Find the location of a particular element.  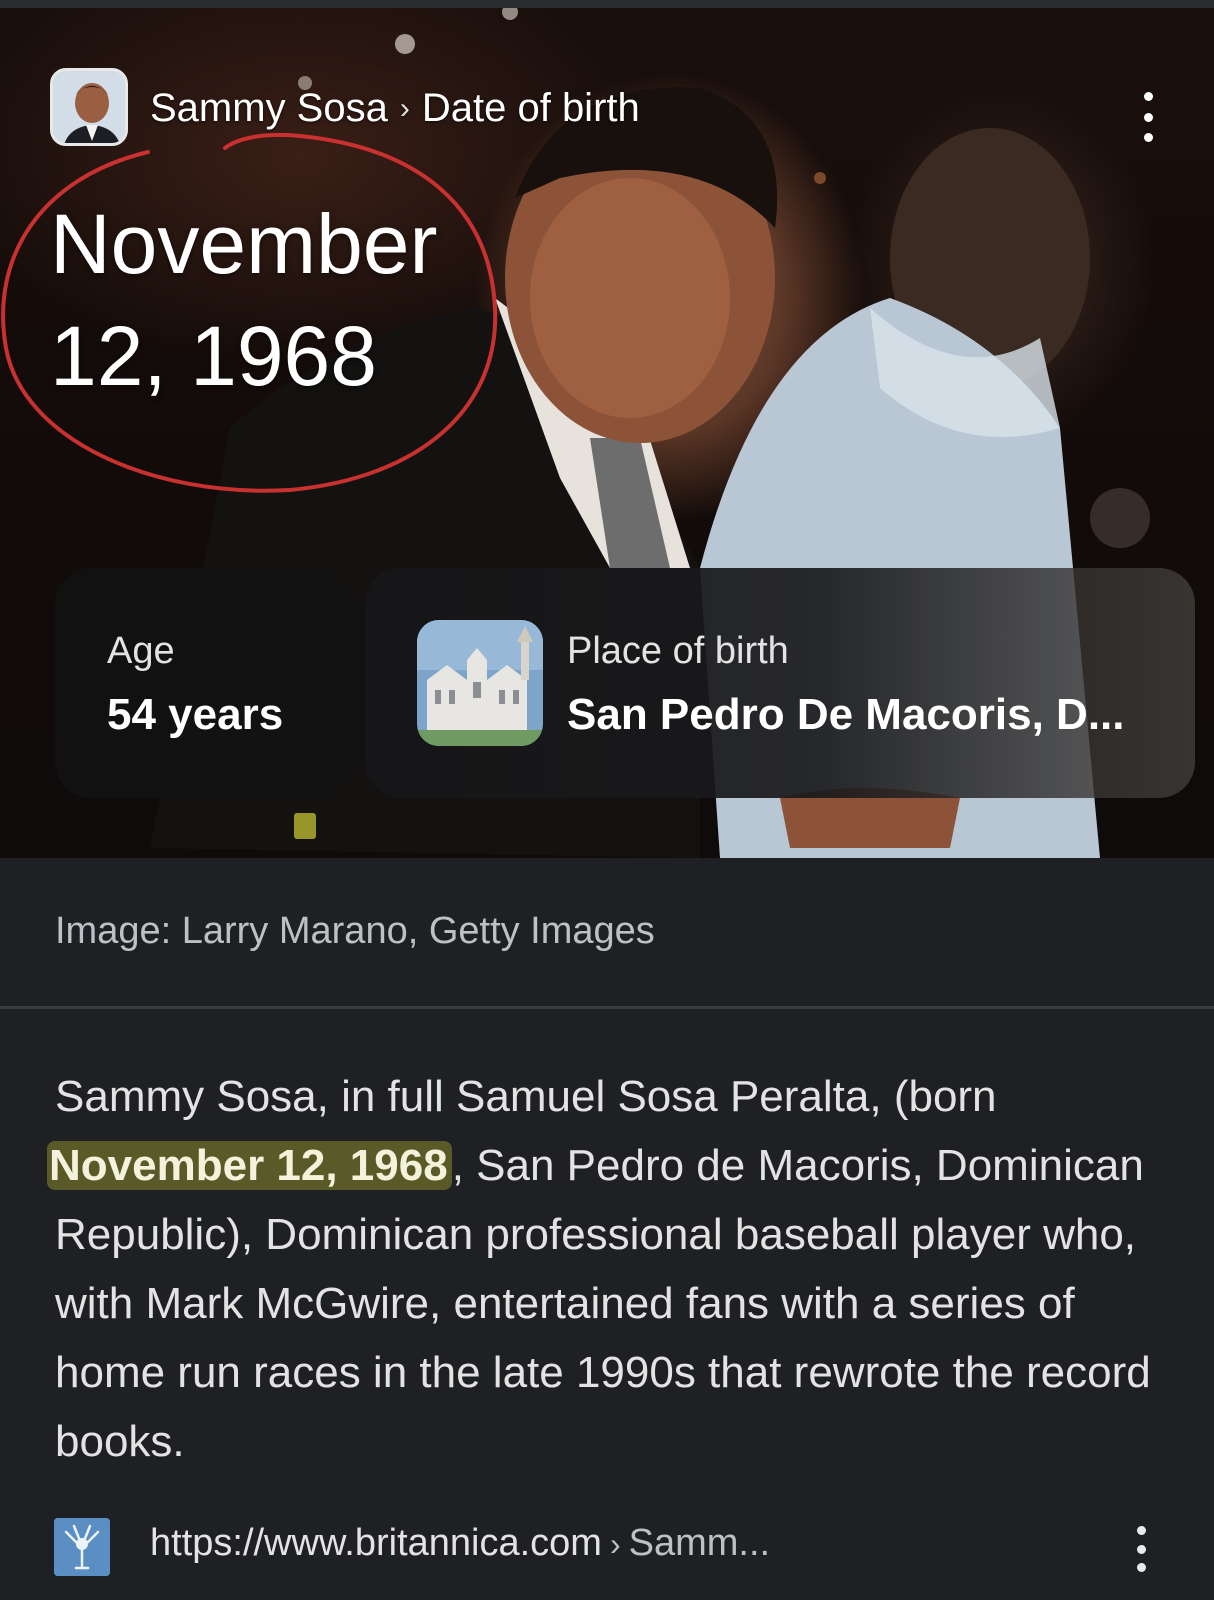

age-card: Age 54 years is located at coordinates (200, 683).